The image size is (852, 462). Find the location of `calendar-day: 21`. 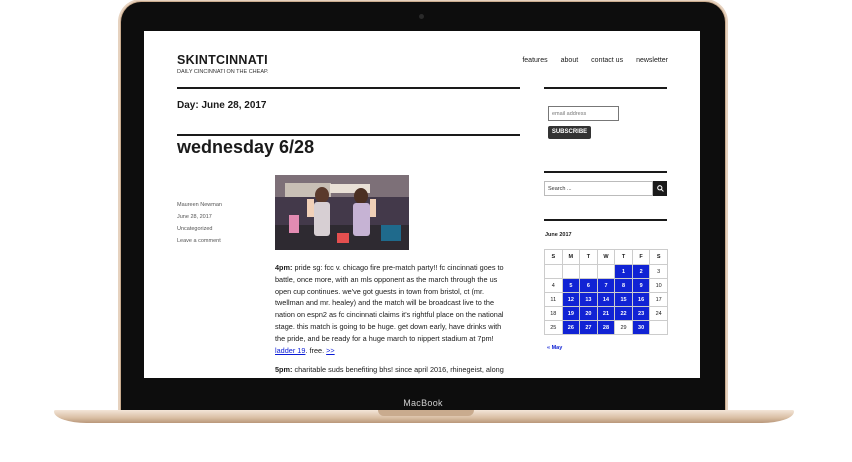

calendar-day: 21 is located at coordinates (606, 314).